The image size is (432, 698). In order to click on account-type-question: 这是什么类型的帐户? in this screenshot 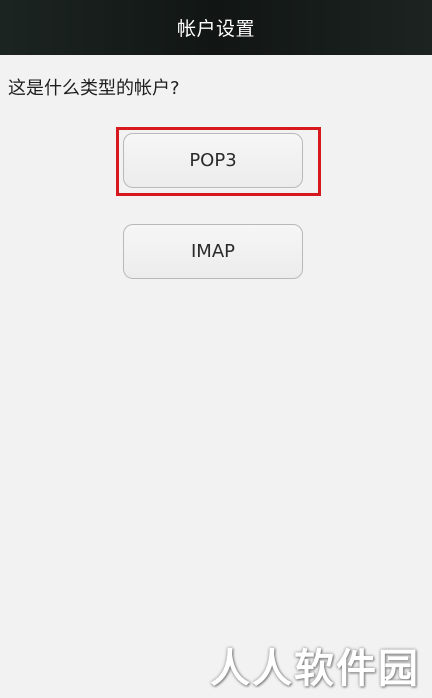, I will do `click(94, 88)`.